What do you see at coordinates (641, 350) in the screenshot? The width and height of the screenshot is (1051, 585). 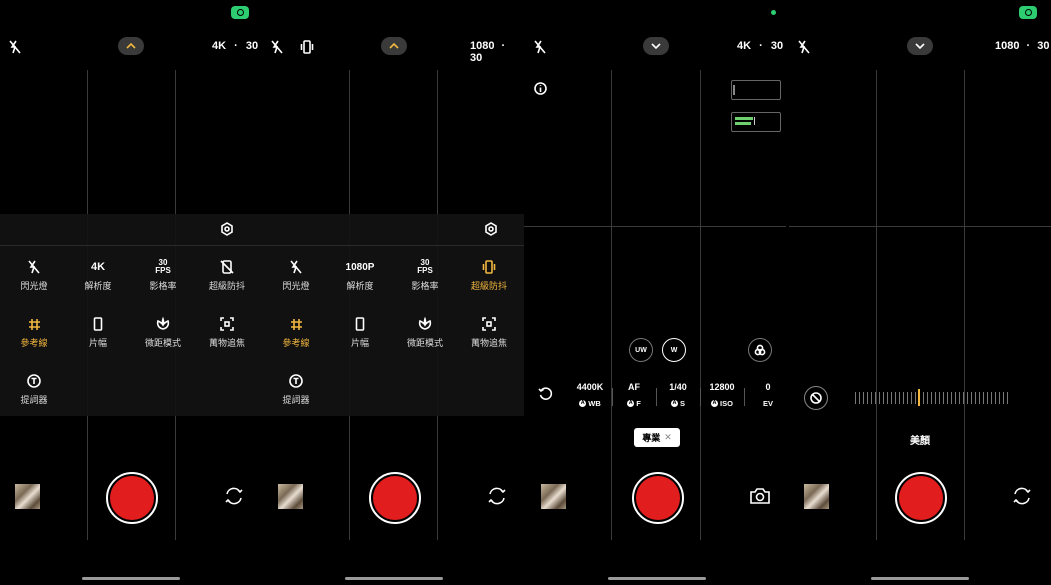 I see `zoom-ultrawide-button: UW` at bounding box center [641, 350].